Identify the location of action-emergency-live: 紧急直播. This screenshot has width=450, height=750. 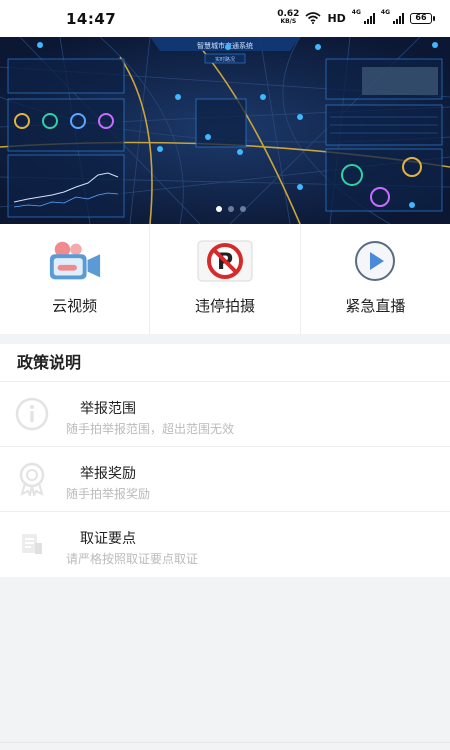
(375, 279).